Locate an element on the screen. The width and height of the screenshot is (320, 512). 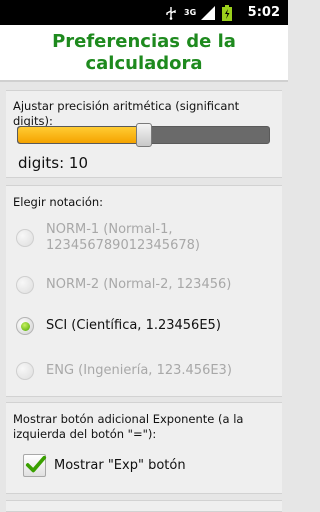
digits-value: digits: 10 is located at coordinates (53, 163).